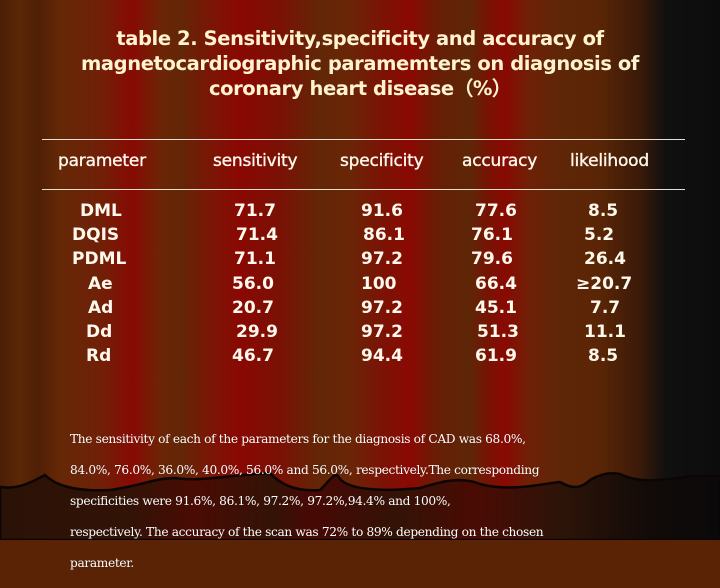  I want to click on cell-specificity: 94.4, so click(382, 356).